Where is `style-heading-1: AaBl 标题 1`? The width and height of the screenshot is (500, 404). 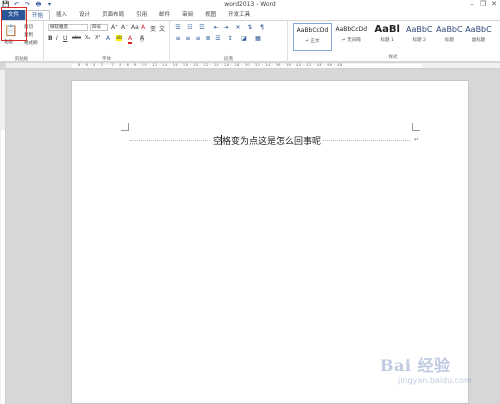 style-heading-1: AaBl 标题 1 is located at coordinates (387, 37).